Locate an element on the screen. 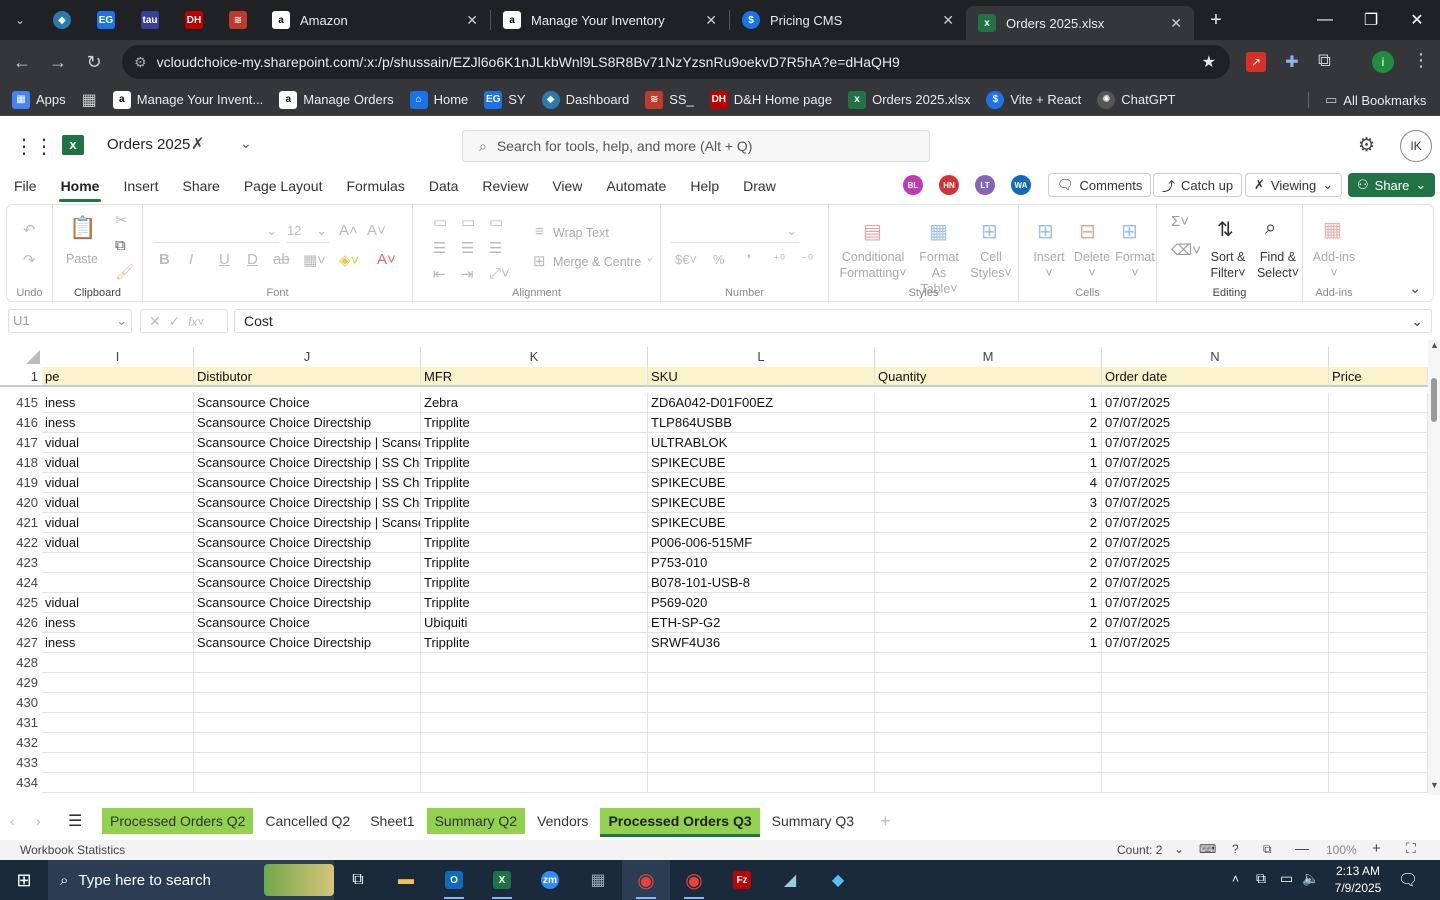  row-header: 1 is located at coordinates (21, 377).